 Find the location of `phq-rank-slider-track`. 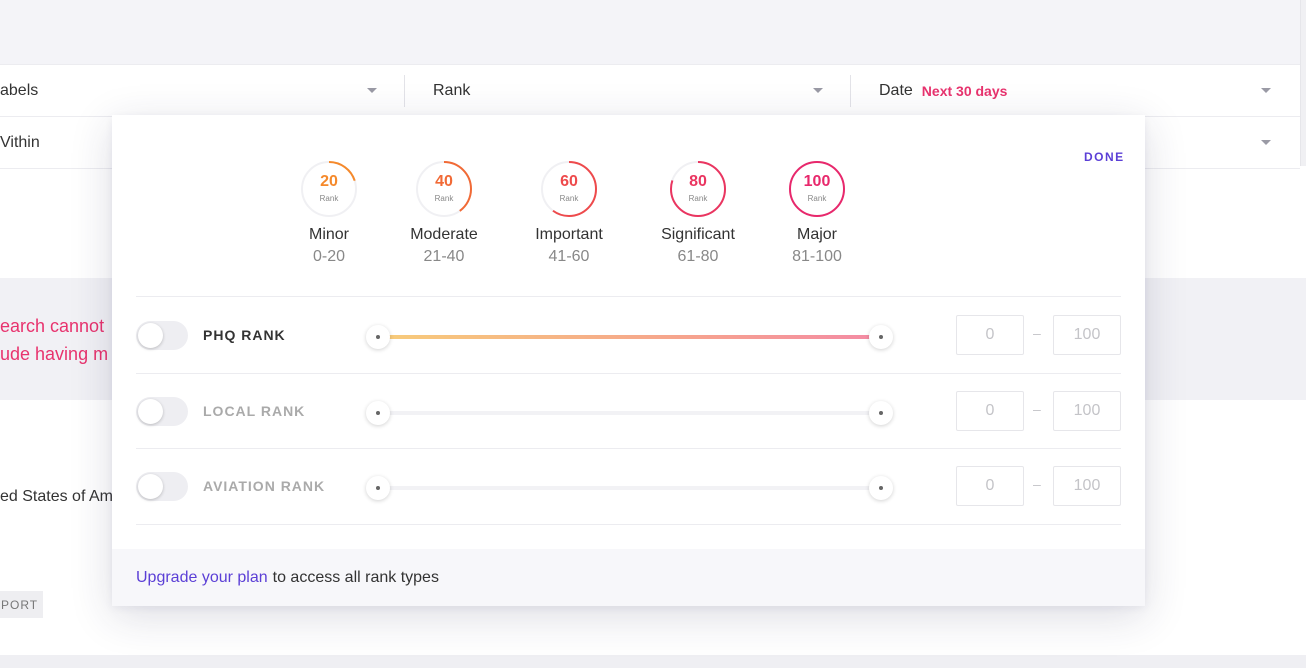

phq-rank-slider-track is located at coordinates (630, 337).